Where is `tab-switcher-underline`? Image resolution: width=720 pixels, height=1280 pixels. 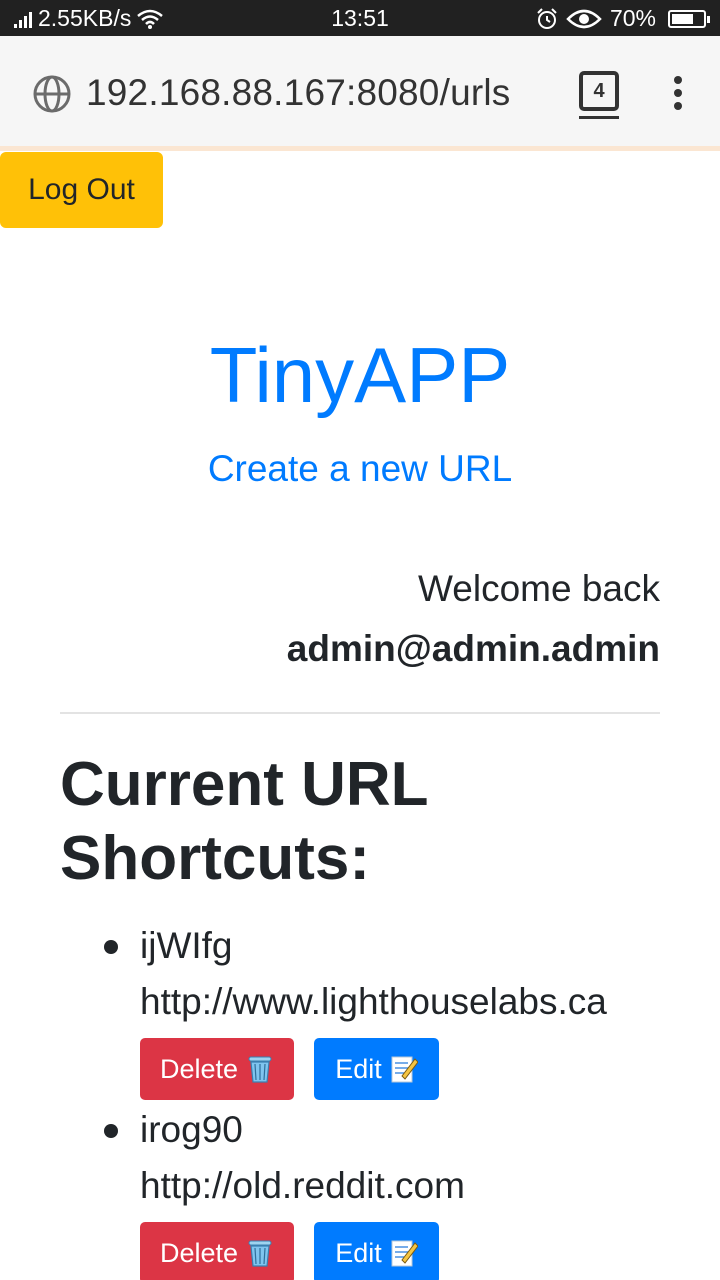 tab-switcher-underline is located at coordinates (599, 117).